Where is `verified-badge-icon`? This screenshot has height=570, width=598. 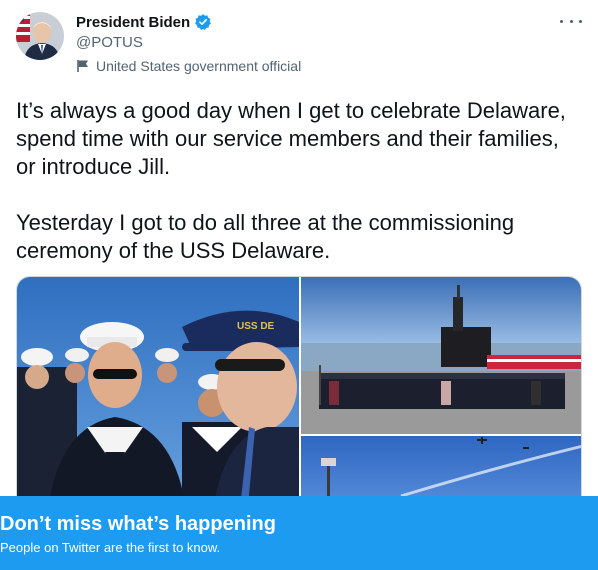 verified-badge-icon is located at coordinates (203, 22).